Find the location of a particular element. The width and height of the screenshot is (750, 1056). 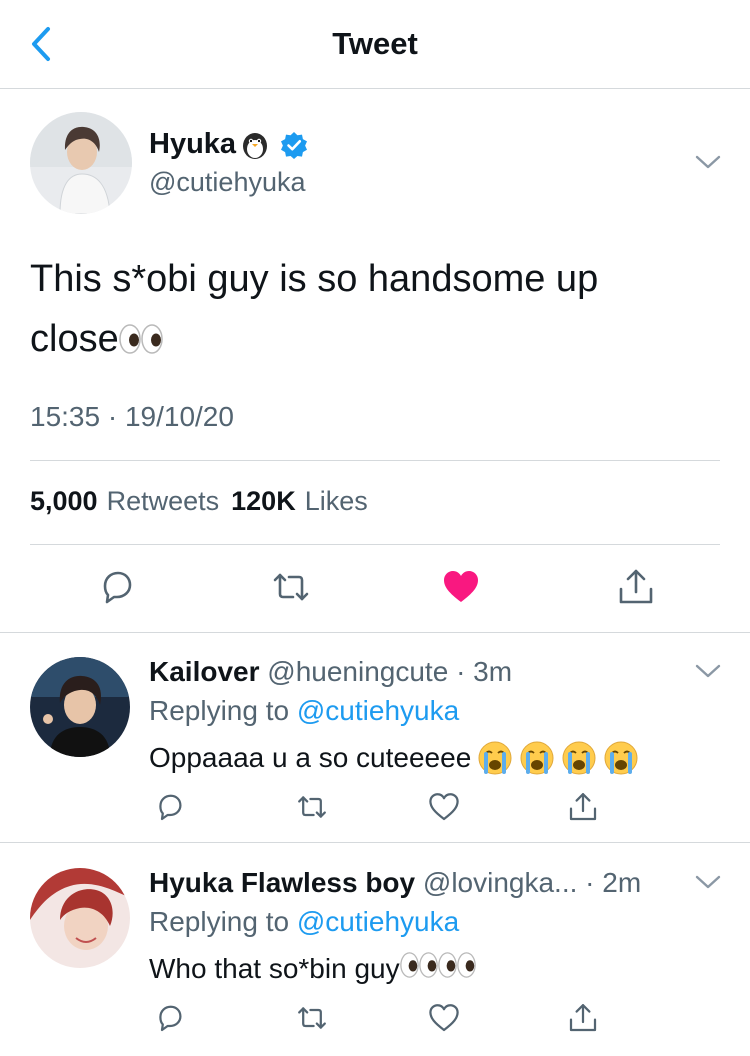

likes-count: 120K is located at coordinates (263, 501).